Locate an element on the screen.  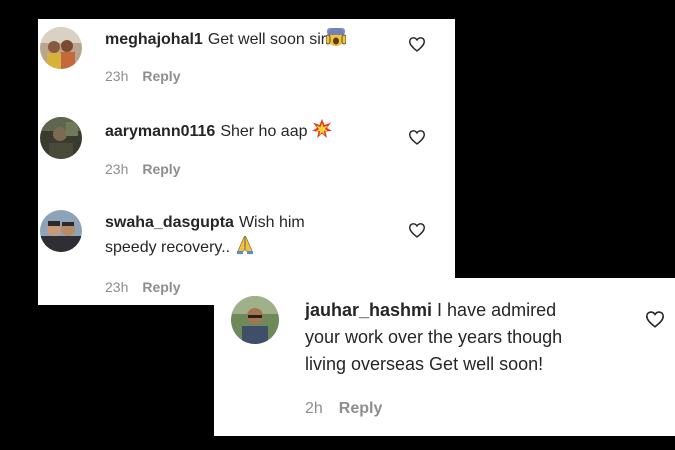
comment-username: swaha_dasgupta is located at coordinates (169, 222).